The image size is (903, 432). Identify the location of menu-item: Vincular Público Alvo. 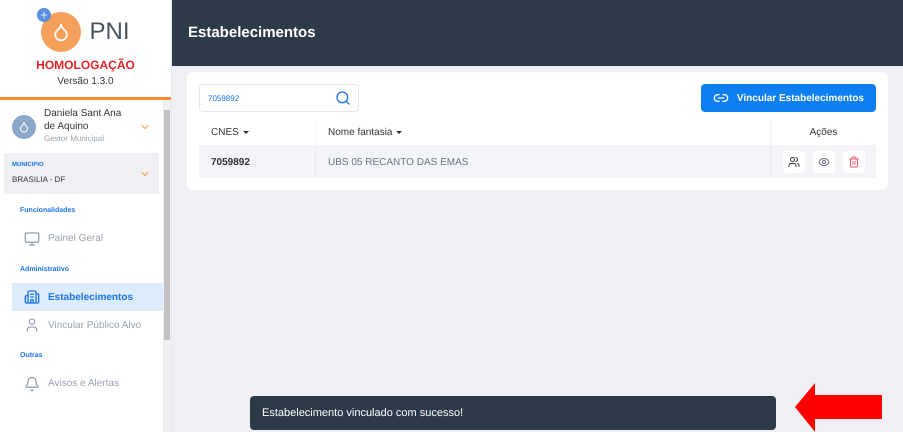
(87, 325).